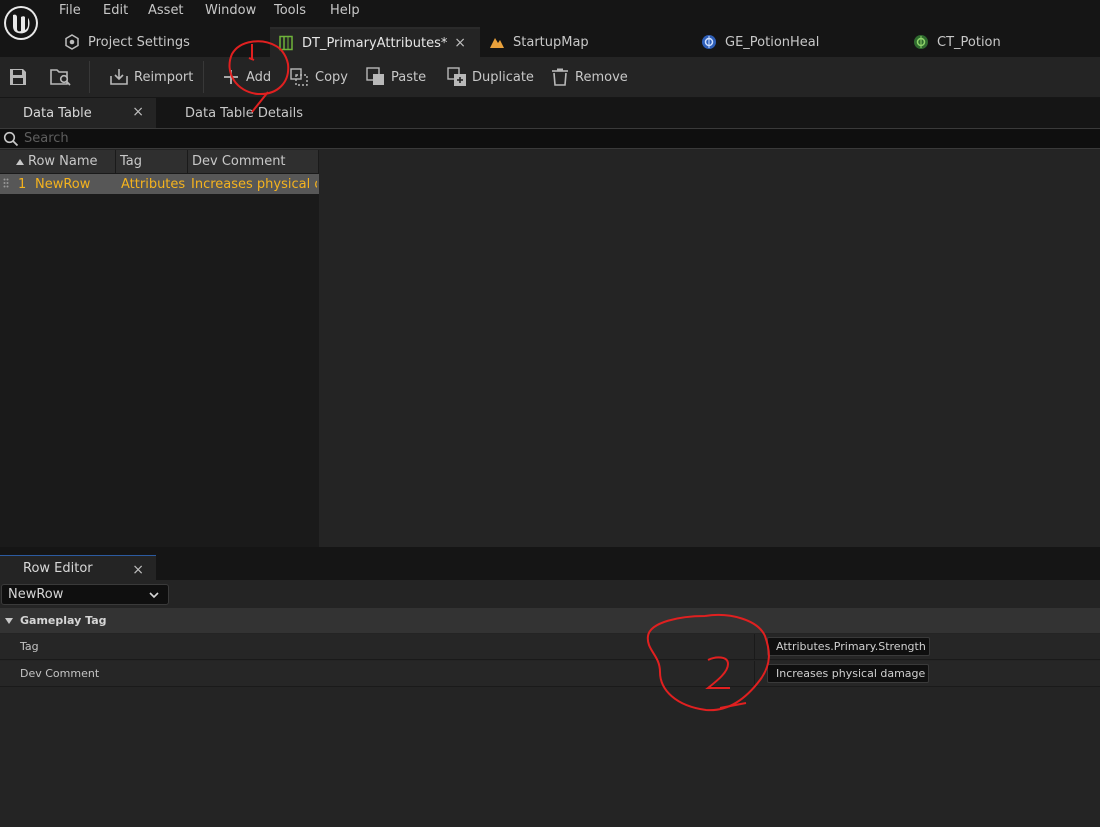 The width and height of the screenshot is (1100, 827). I want to click on property-label: Tag, so click(29, 646).